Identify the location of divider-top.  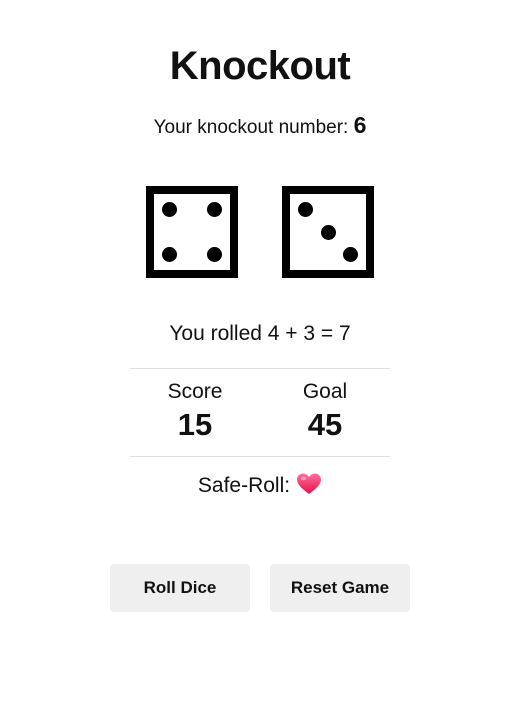
(260, 368).